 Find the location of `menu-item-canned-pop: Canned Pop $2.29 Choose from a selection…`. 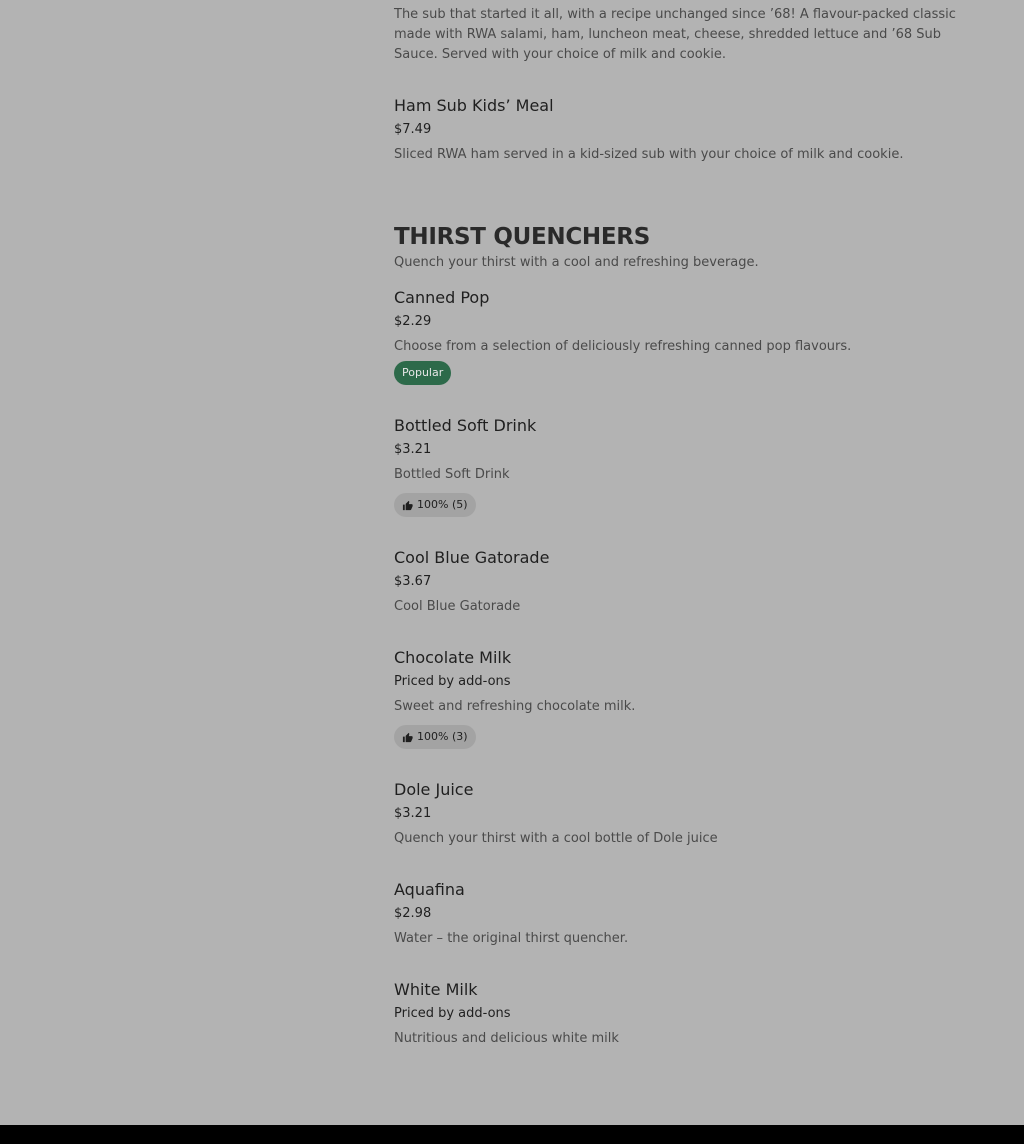

menu-item-canned-pop: Canned Pop $2.29 Choose from a selection… is located at coordinates (689, 321).